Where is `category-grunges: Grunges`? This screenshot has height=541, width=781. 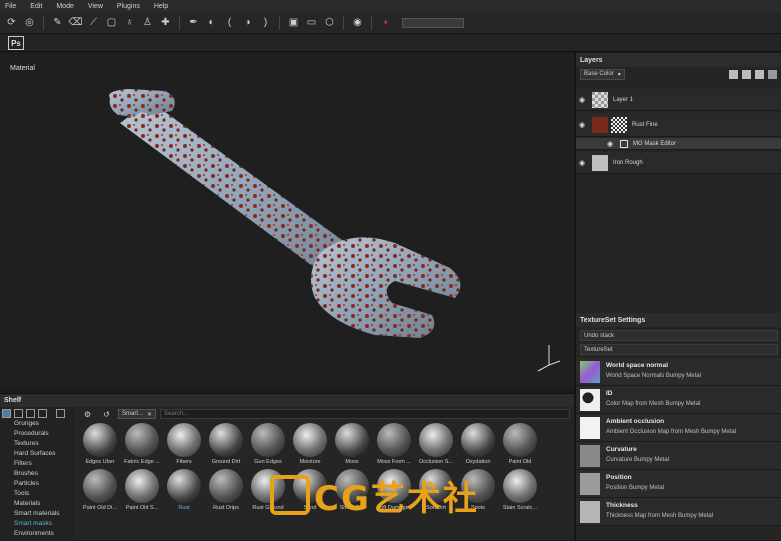
category-grunges: Grunges is located at coordinates (37, 425).